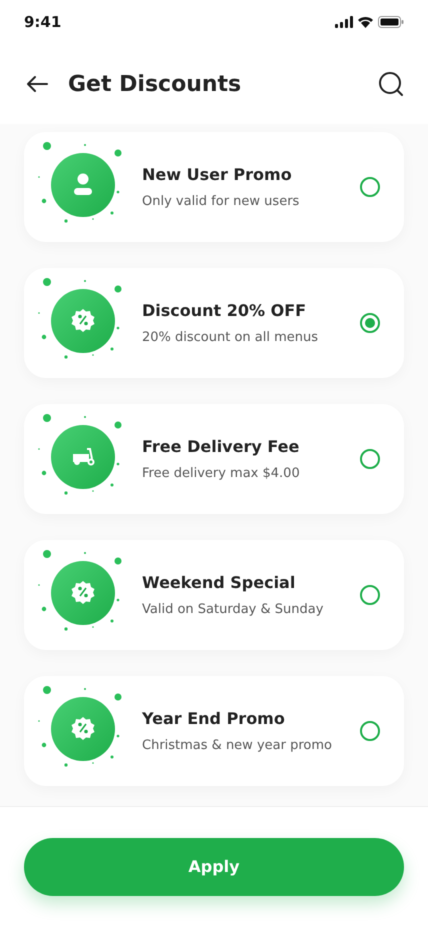 Image resolution: width=428 pixels, height=926 pixels. I want to click on back-arrow-icon, so click(37, 84).